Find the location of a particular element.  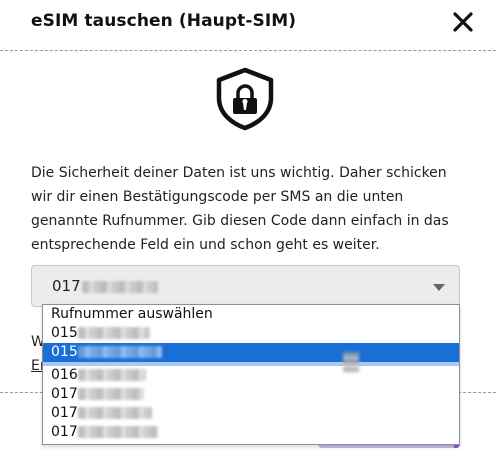

modal-title: eSIM tauschen (Haupt-SIM) is located at coordinates (164, 21).